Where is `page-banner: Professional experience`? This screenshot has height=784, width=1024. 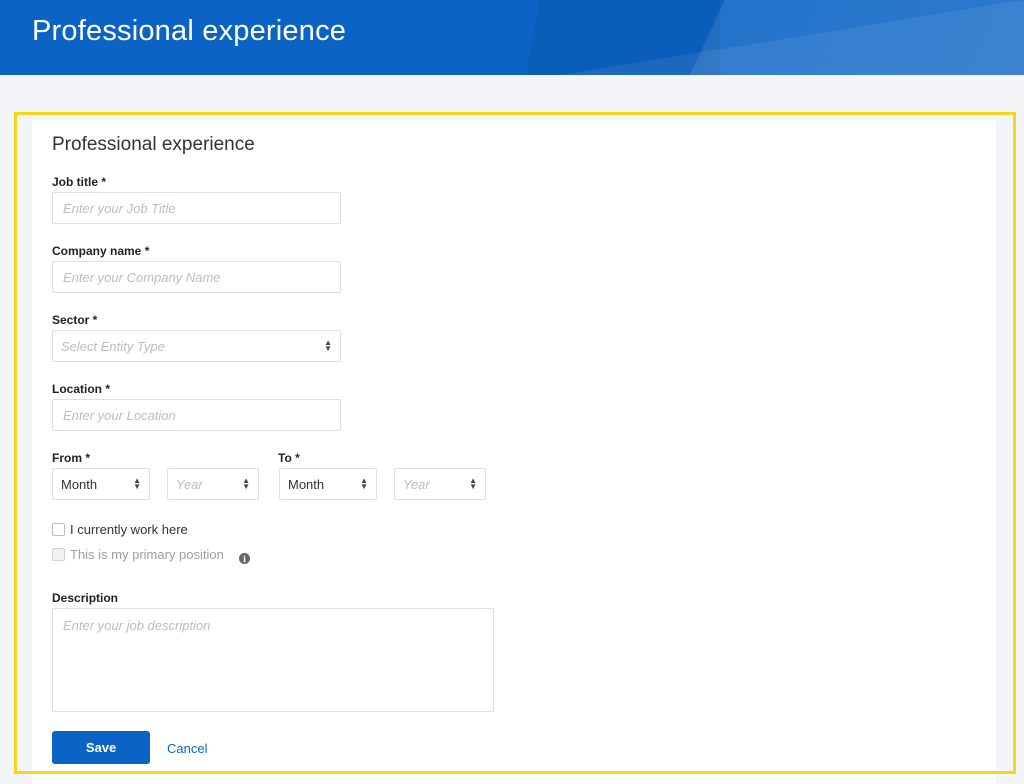 page-banner: Professional experience is located at coordinates (512, 37).